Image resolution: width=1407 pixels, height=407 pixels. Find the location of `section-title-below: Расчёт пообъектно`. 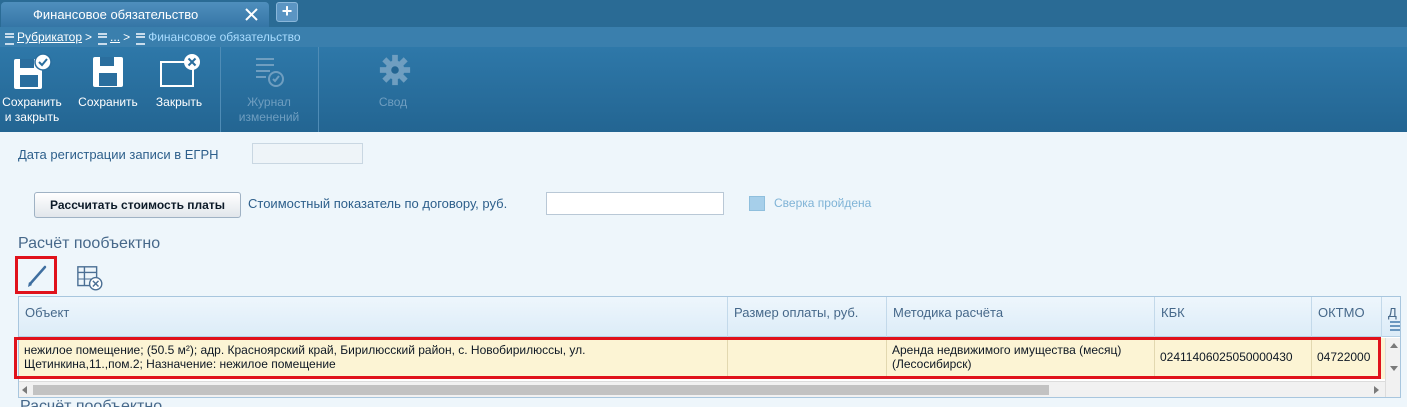

section-title-below: Расчёт пообъектно is located at coordinates (91, 402).